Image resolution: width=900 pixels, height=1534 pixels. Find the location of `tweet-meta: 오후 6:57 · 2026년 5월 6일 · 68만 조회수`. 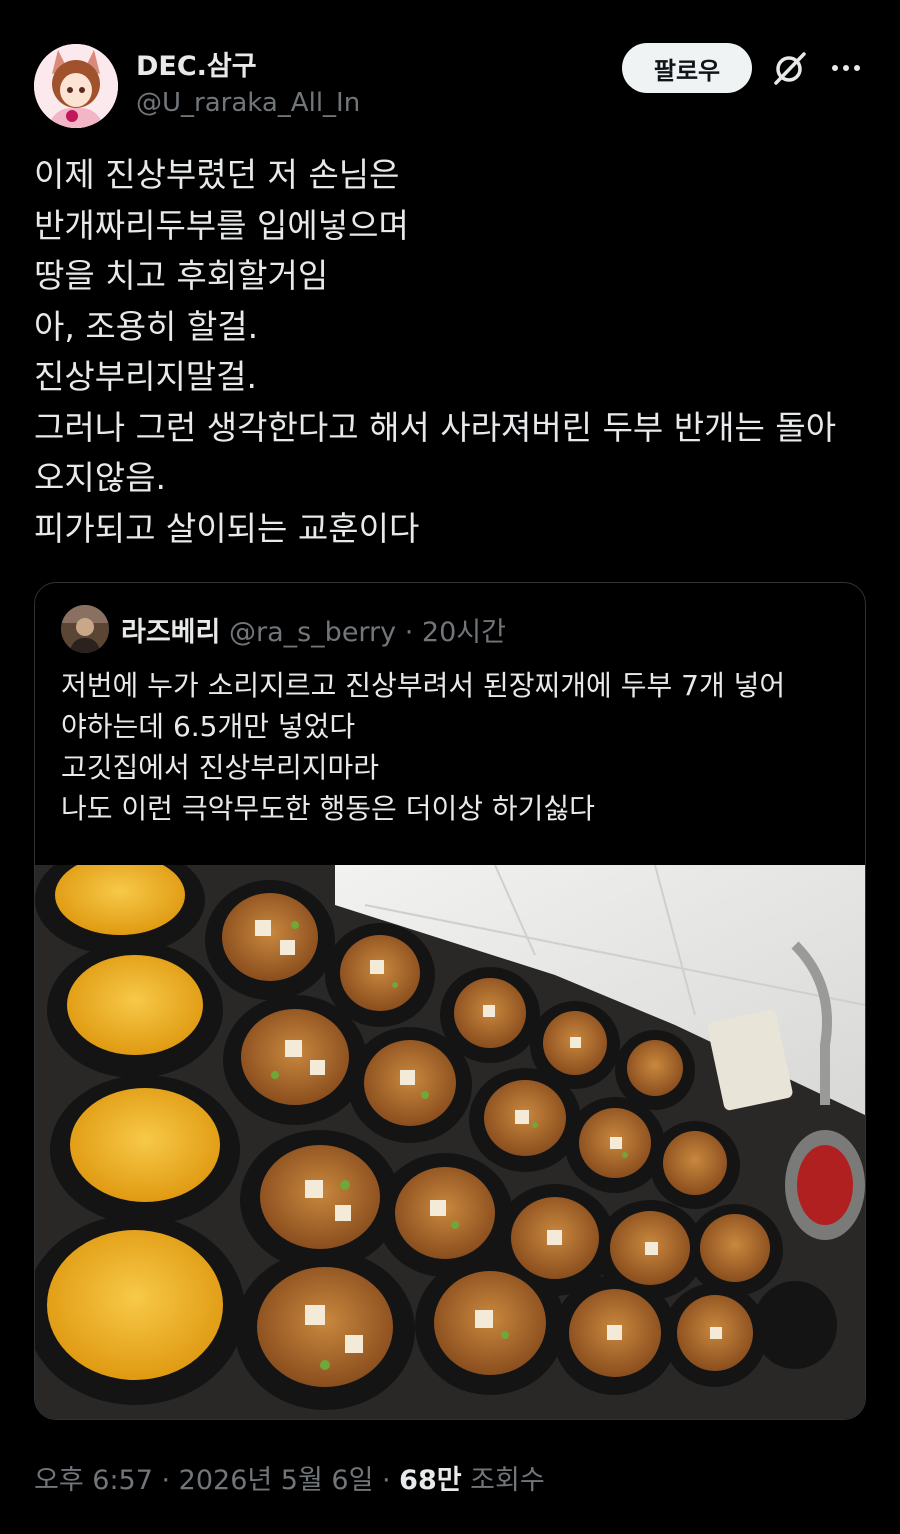

tweet-meta: 오후 6:57 · 2026년 5월 6일 · 68만 조회수 is located at coordinates (289, 1477).